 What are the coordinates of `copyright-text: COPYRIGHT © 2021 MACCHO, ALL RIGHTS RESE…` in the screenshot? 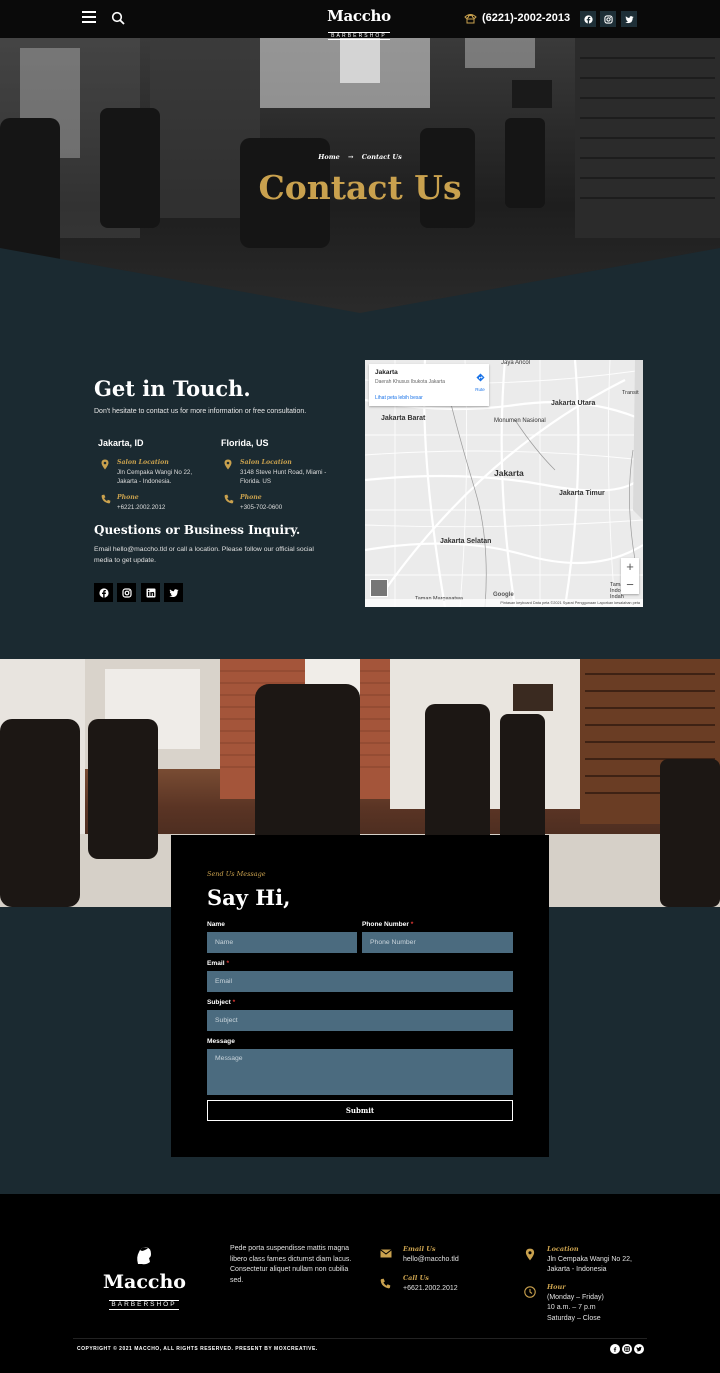 It's located at (197, 1349).